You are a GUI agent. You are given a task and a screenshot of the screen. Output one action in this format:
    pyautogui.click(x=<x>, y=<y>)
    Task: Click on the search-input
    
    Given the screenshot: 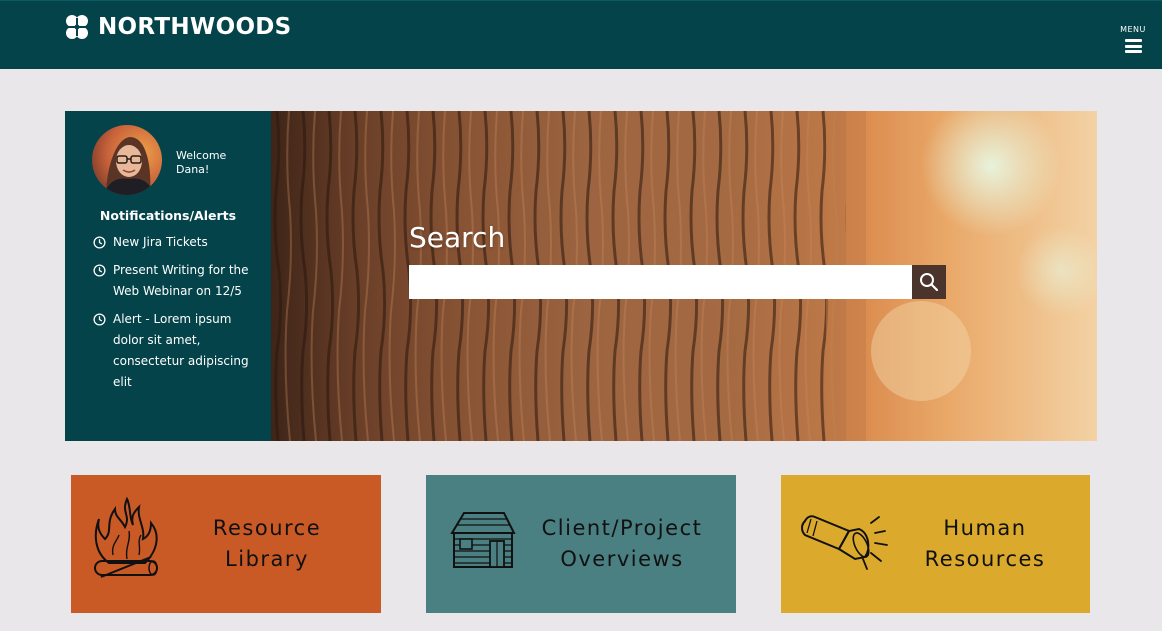 What is the action you would take?
    pyautogui.click(x=660, y=282)
    